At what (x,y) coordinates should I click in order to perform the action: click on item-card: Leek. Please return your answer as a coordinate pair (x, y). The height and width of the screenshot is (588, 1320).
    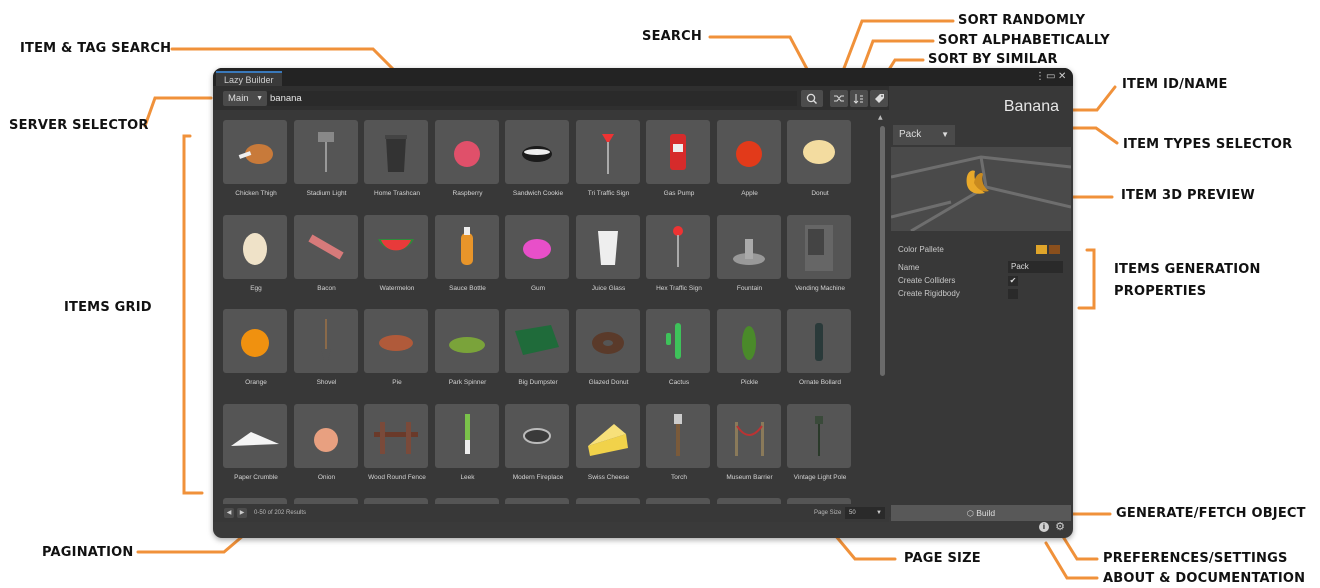
    Looking at the image, I should click on (467, 442).